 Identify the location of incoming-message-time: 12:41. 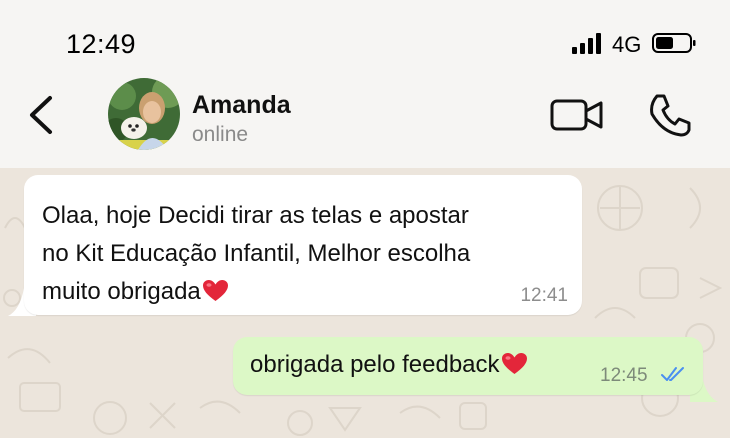
(544, 295).